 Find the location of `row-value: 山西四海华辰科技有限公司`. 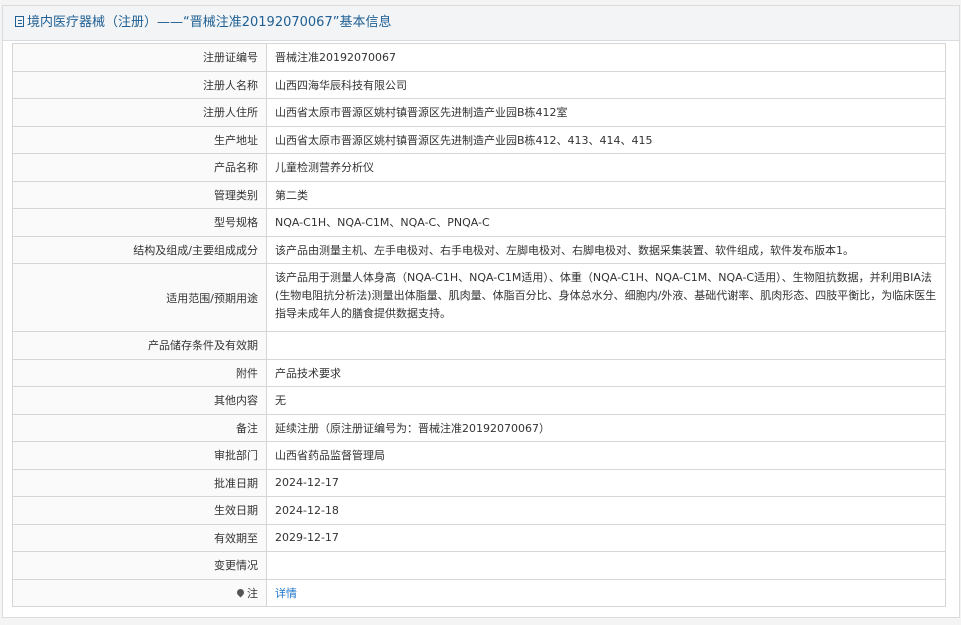

row-value: 山西四海华辰科技有限公司 is located at coordinates (606, 84).